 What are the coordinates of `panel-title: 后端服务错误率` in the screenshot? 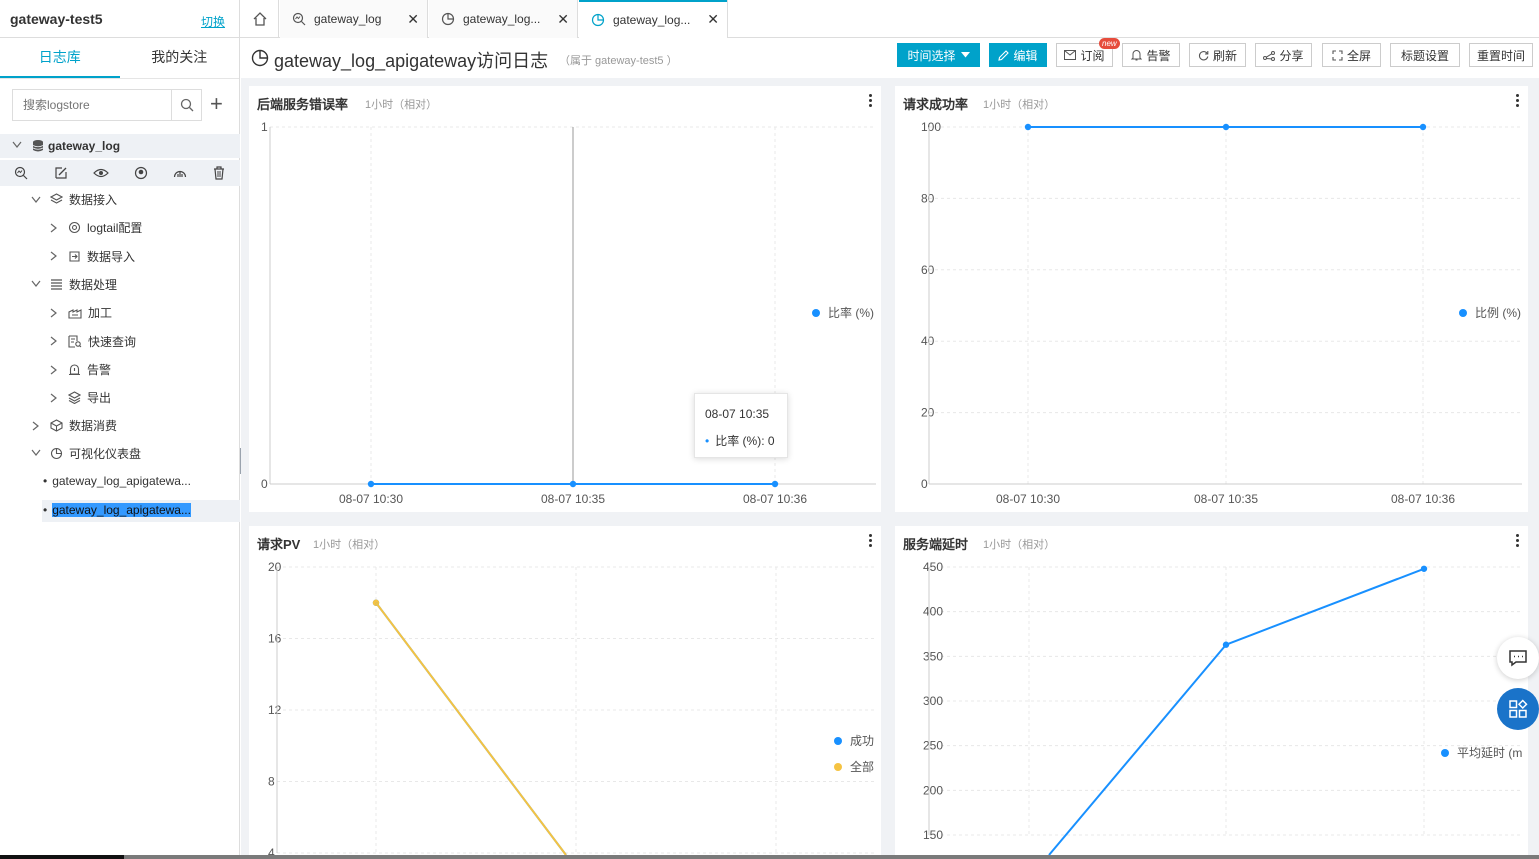 It's located at (303, 104).